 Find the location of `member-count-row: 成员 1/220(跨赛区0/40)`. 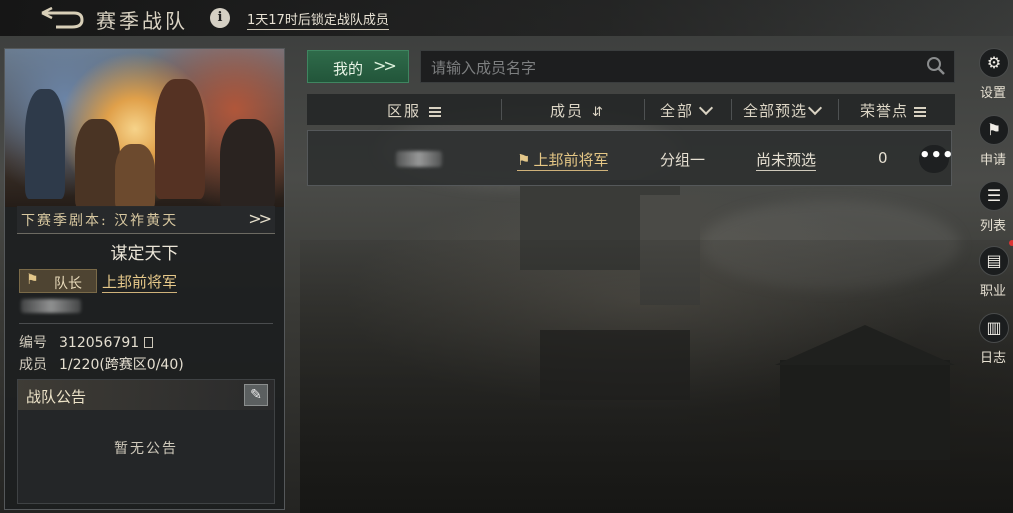

member-count-row: 成员 1/220(跨赛区0/40) is located at coordinates (101, 364).